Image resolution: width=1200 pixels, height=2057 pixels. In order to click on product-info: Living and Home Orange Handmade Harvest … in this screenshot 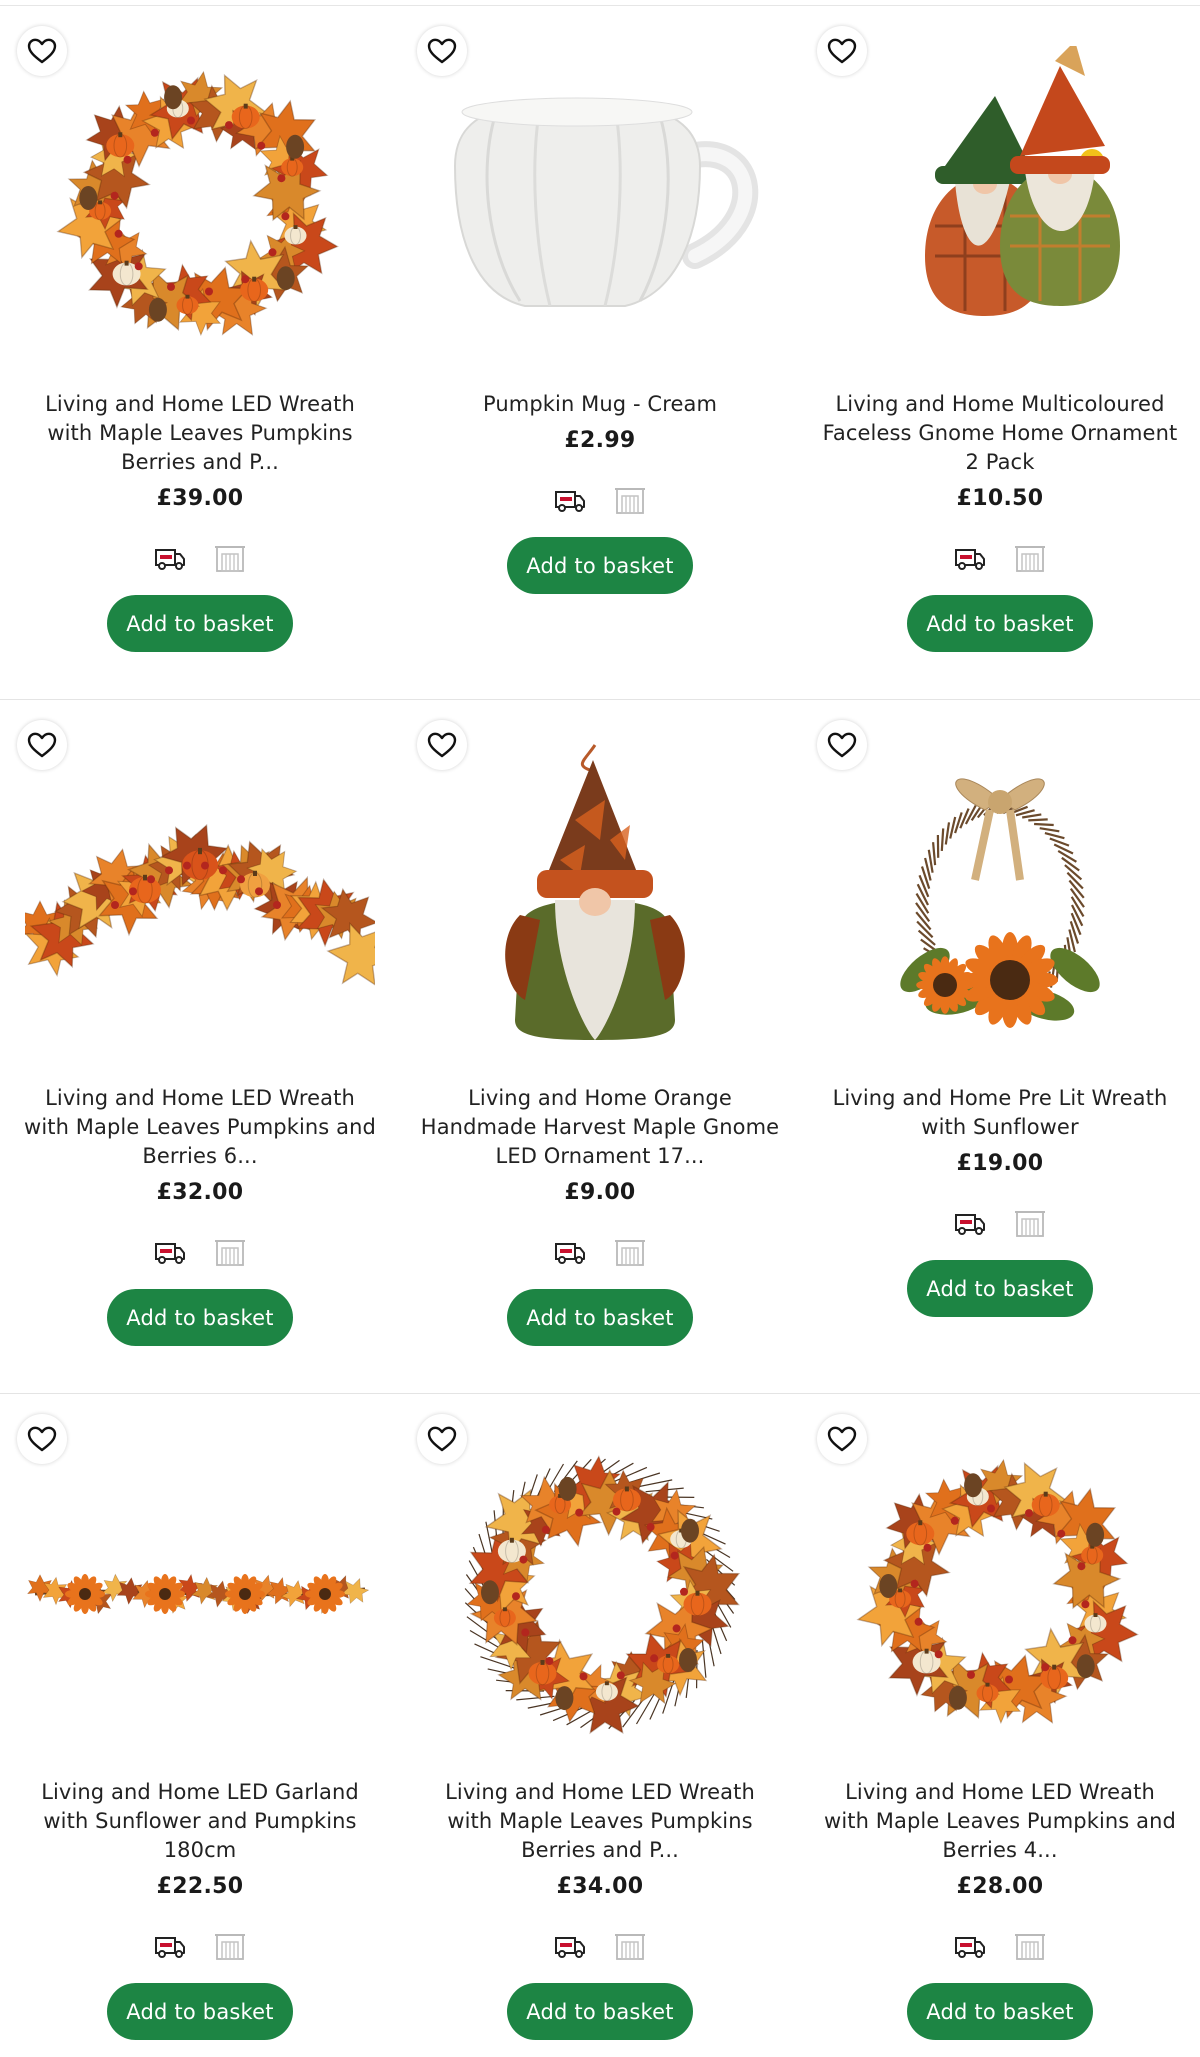, I will do `click(600, 1215)`.